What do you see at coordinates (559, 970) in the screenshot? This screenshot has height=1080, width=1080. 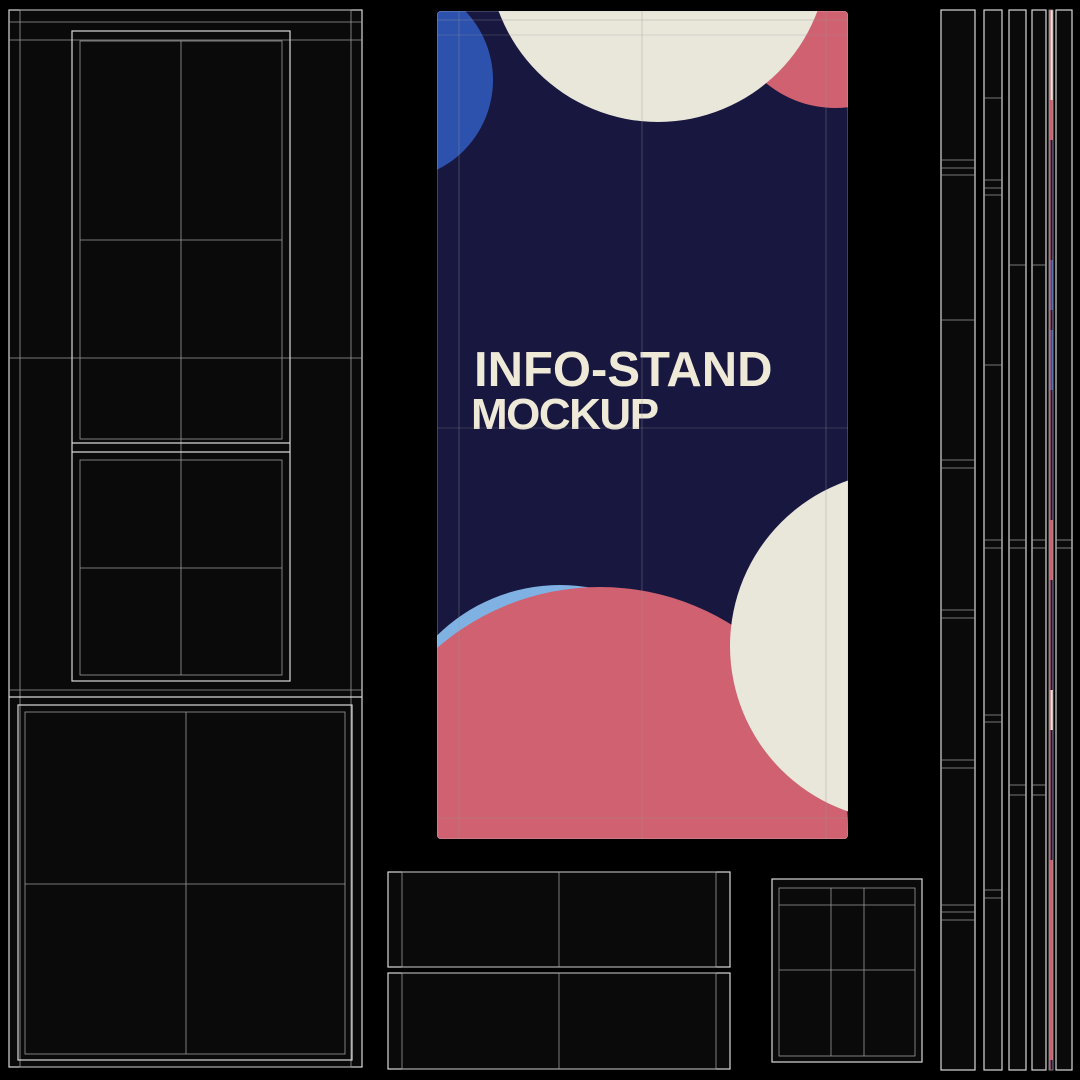 I see `uv-island-bottom-center` at bounding box center [559, 970].